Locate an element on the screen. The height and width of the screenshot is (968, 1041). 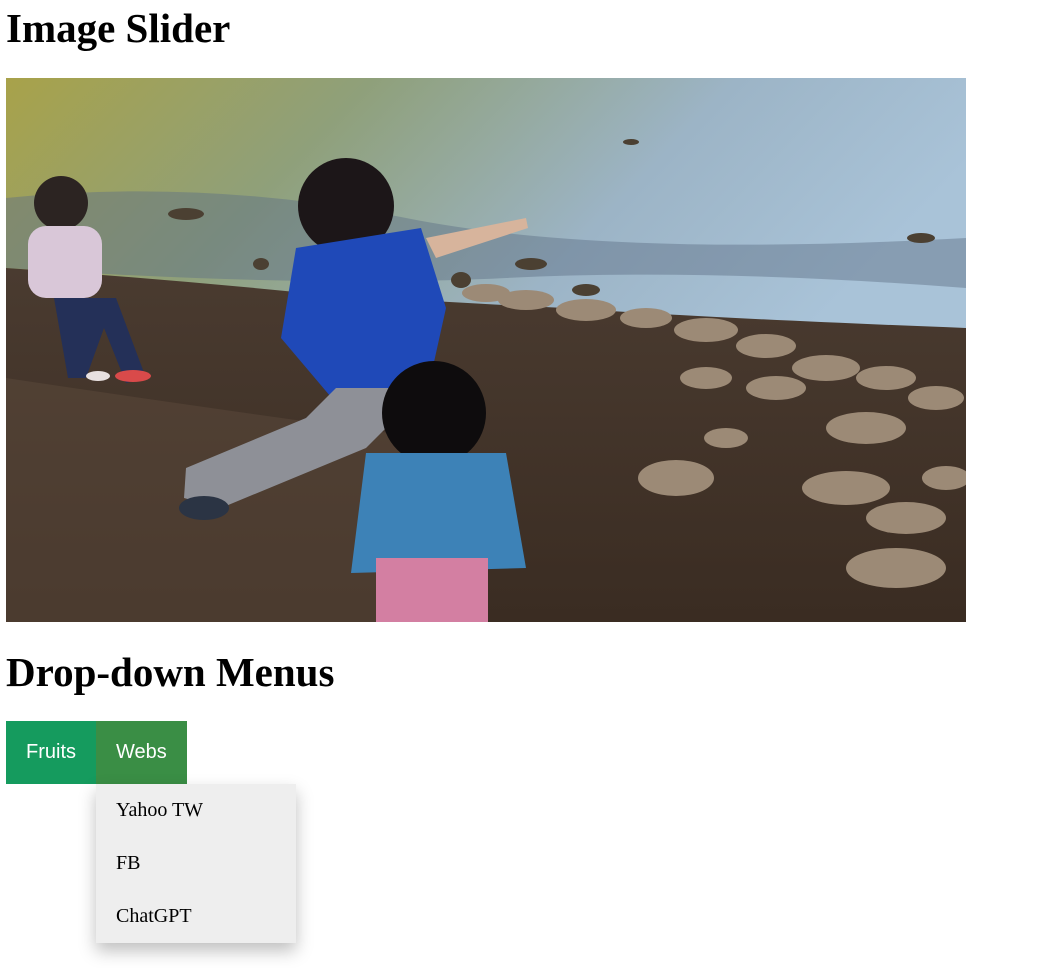
webs-menu-button: Webs is located at coordinates (141, 752).